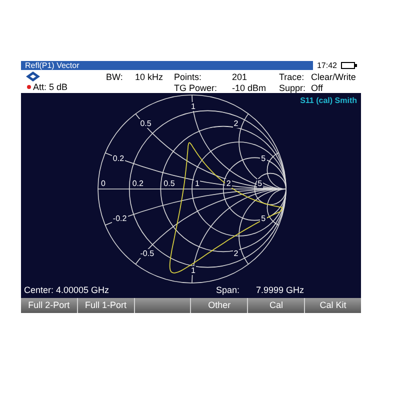 This screenshot has width=400, height=400. Describe the element at coordinates (67, 290) in the screenshot. I see `center-frequency: Center: 4.00005 GHz` at that location.